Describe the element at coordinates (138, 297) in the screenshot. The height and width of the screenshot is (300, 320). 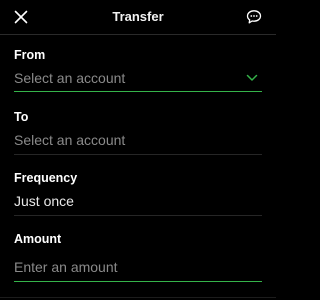
I see `bottom-divider` at that location.